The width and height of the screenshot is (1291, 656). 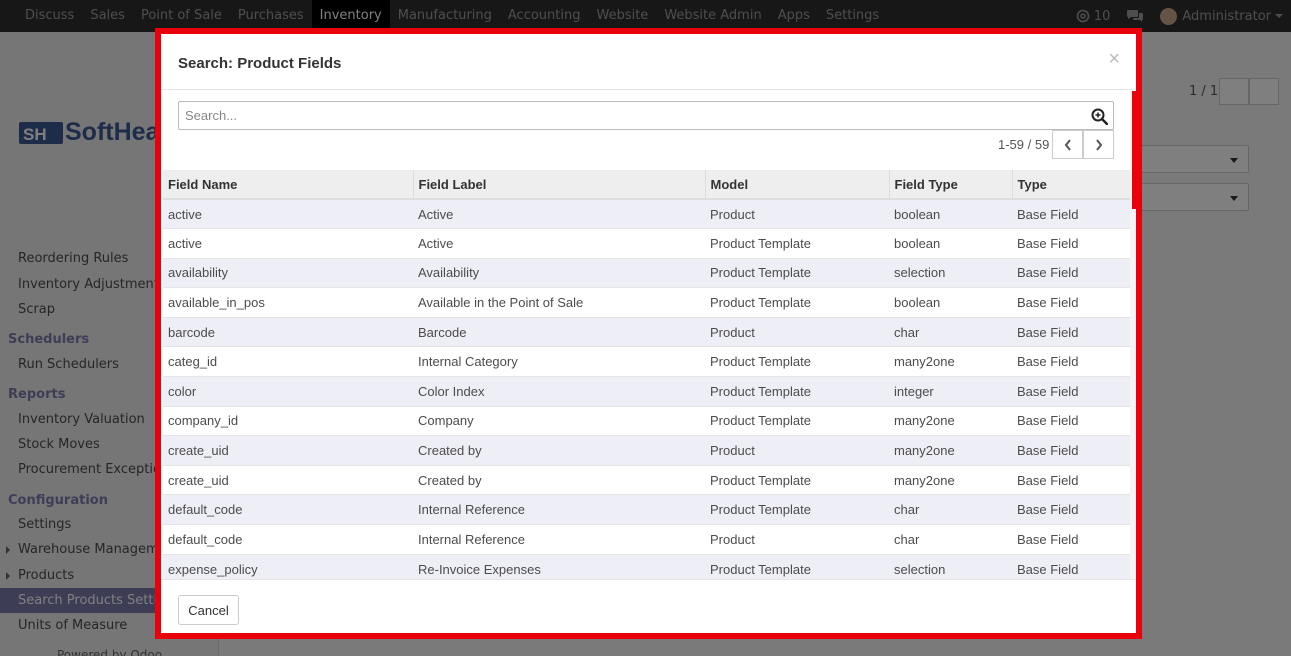 I want to click on field-label-cell: Color Index, so click(x=559, y=391).